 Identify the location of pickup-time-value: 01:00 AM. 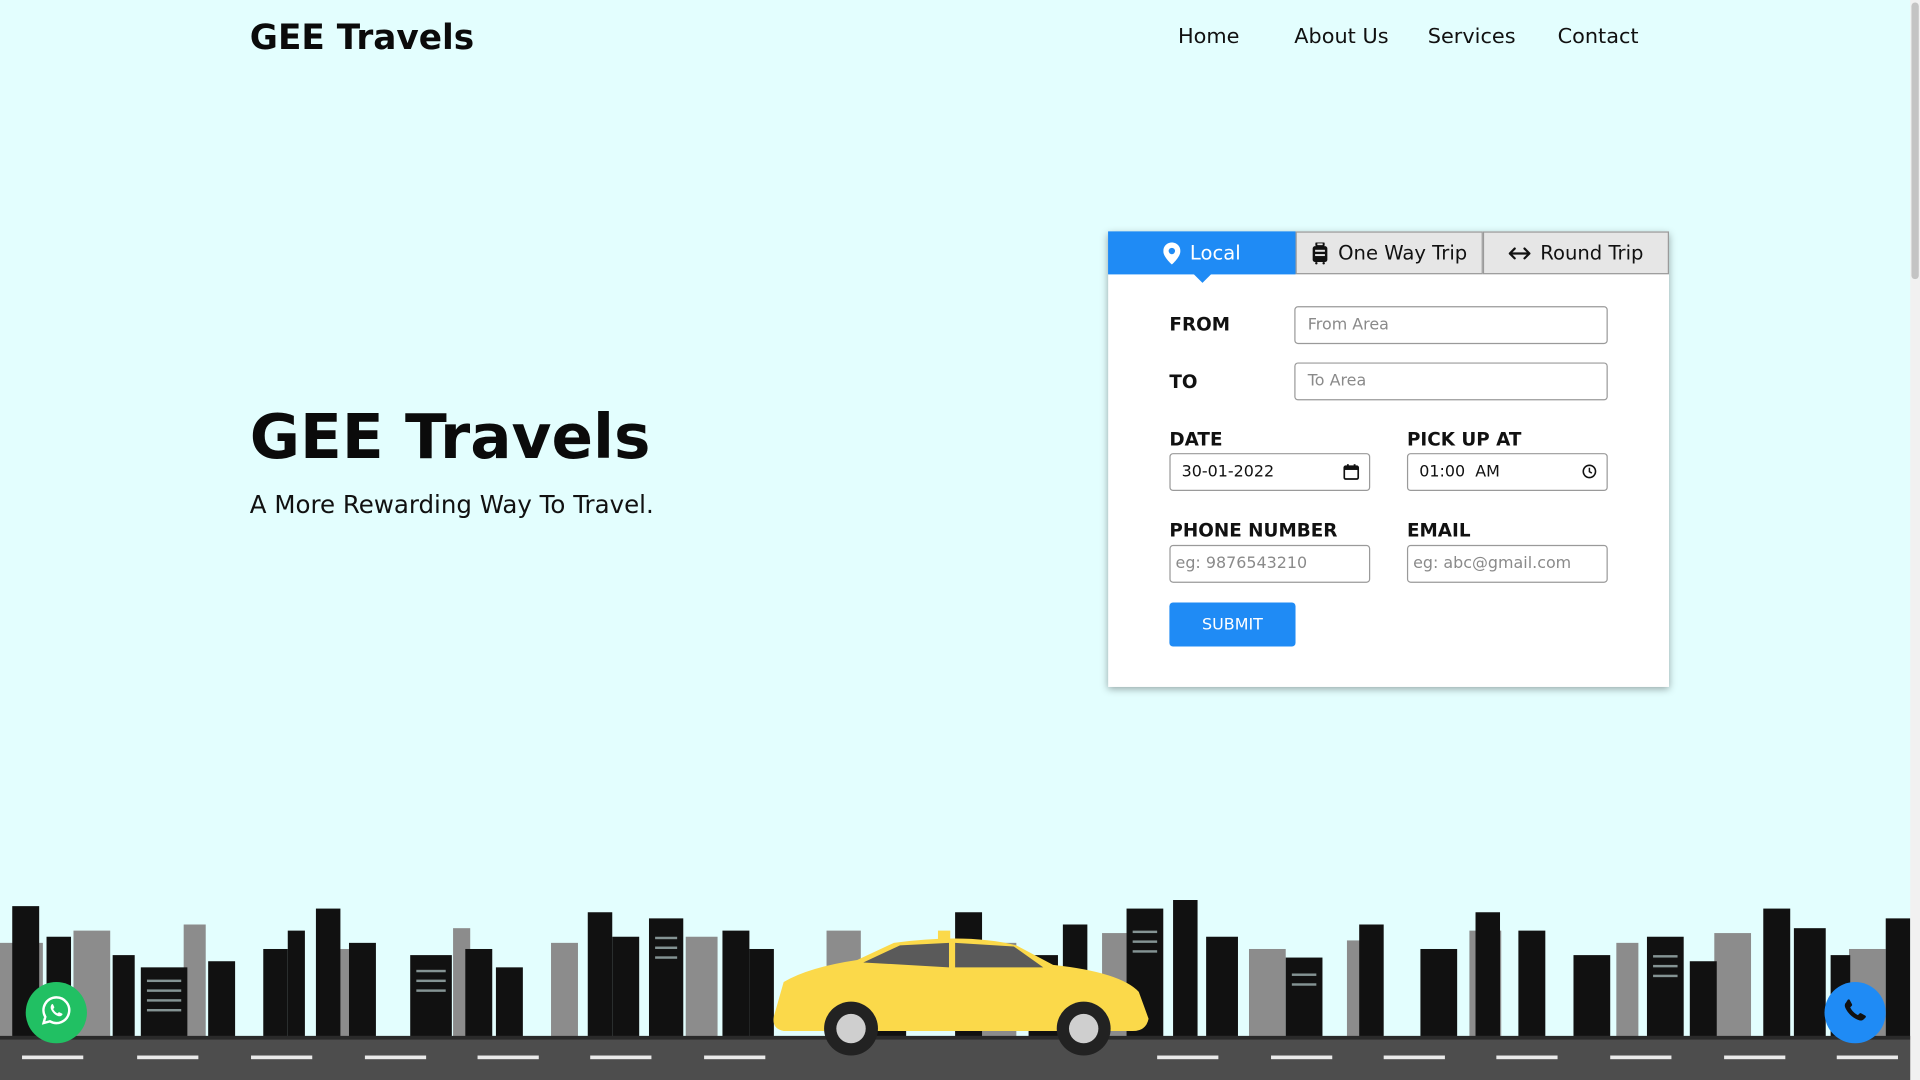
(1459, 472).